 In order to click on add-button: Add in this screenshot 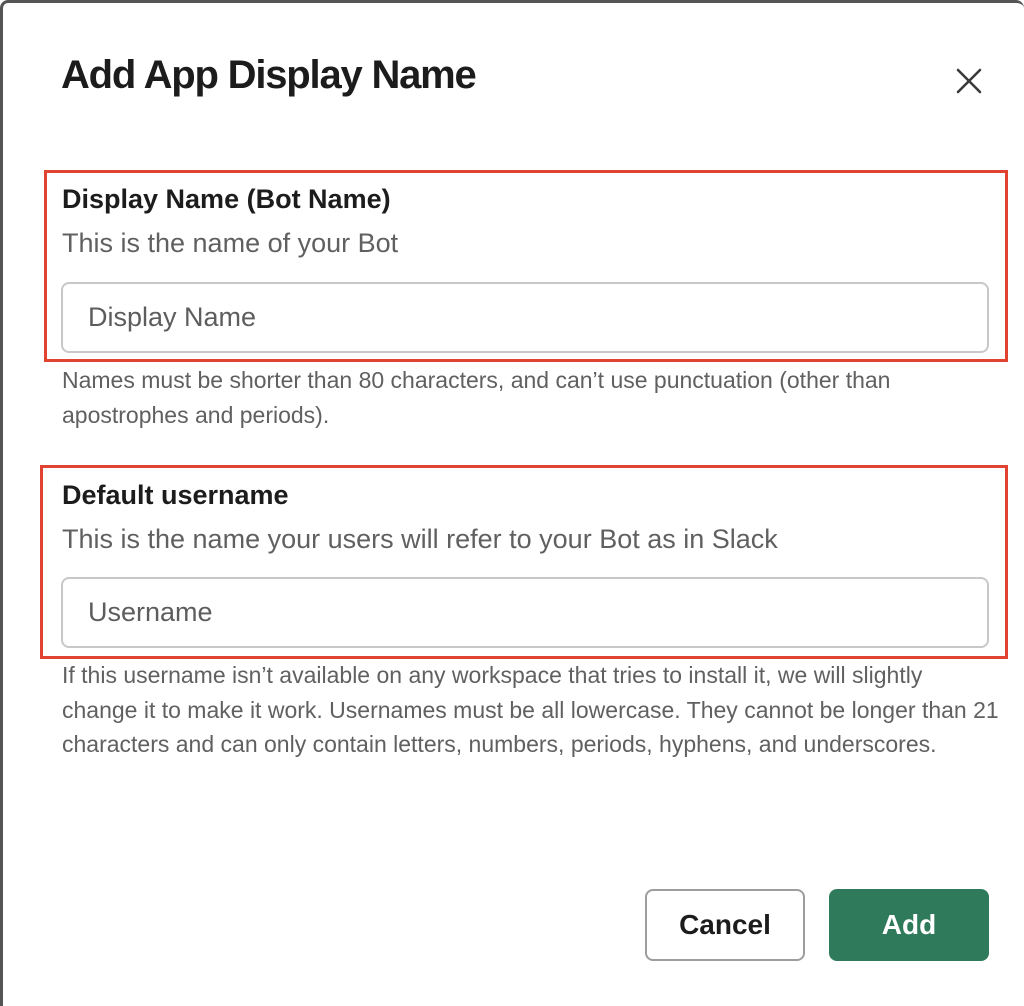, I will do `click(909, 925)`.